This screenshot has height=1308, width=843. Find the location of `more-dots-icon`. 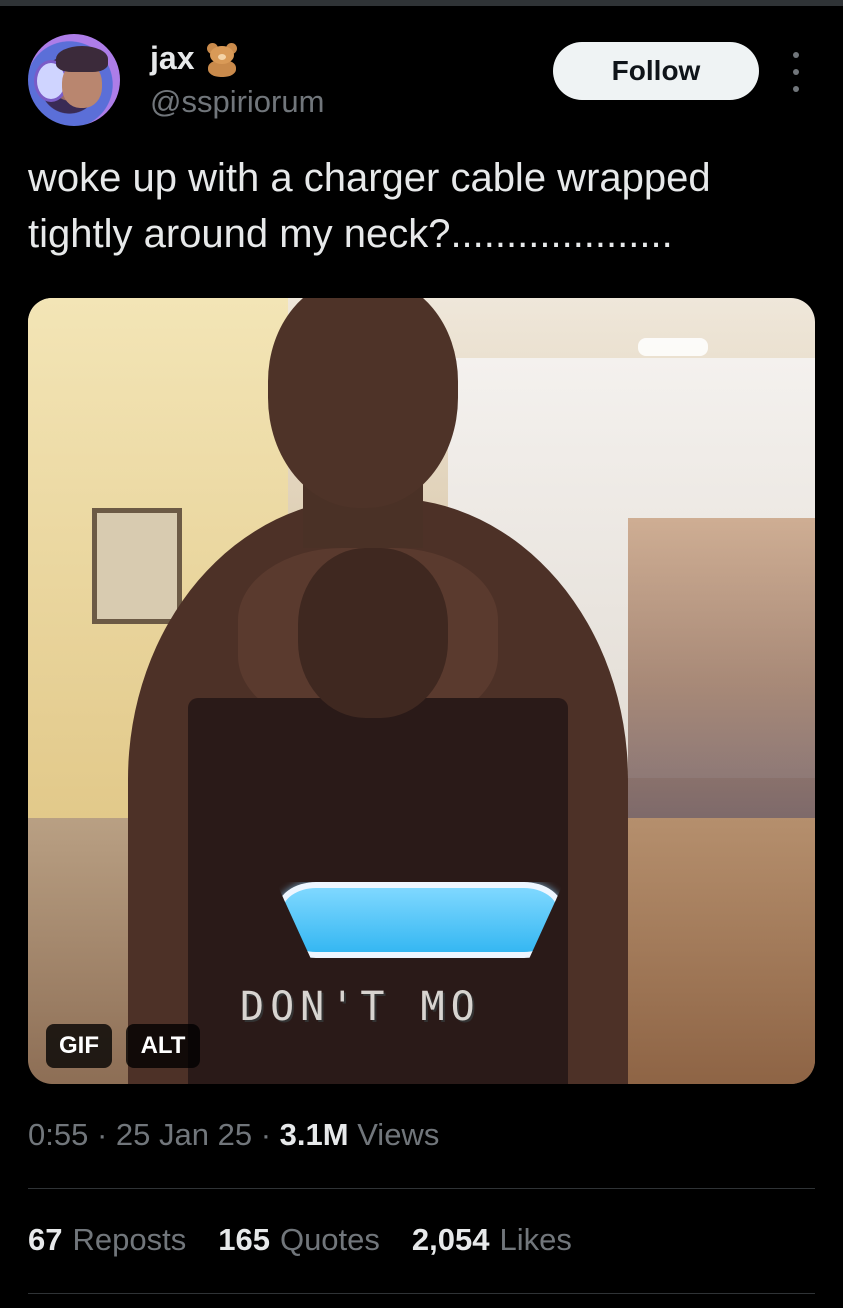

more-dots-icon is located at coordinates (796, 72).